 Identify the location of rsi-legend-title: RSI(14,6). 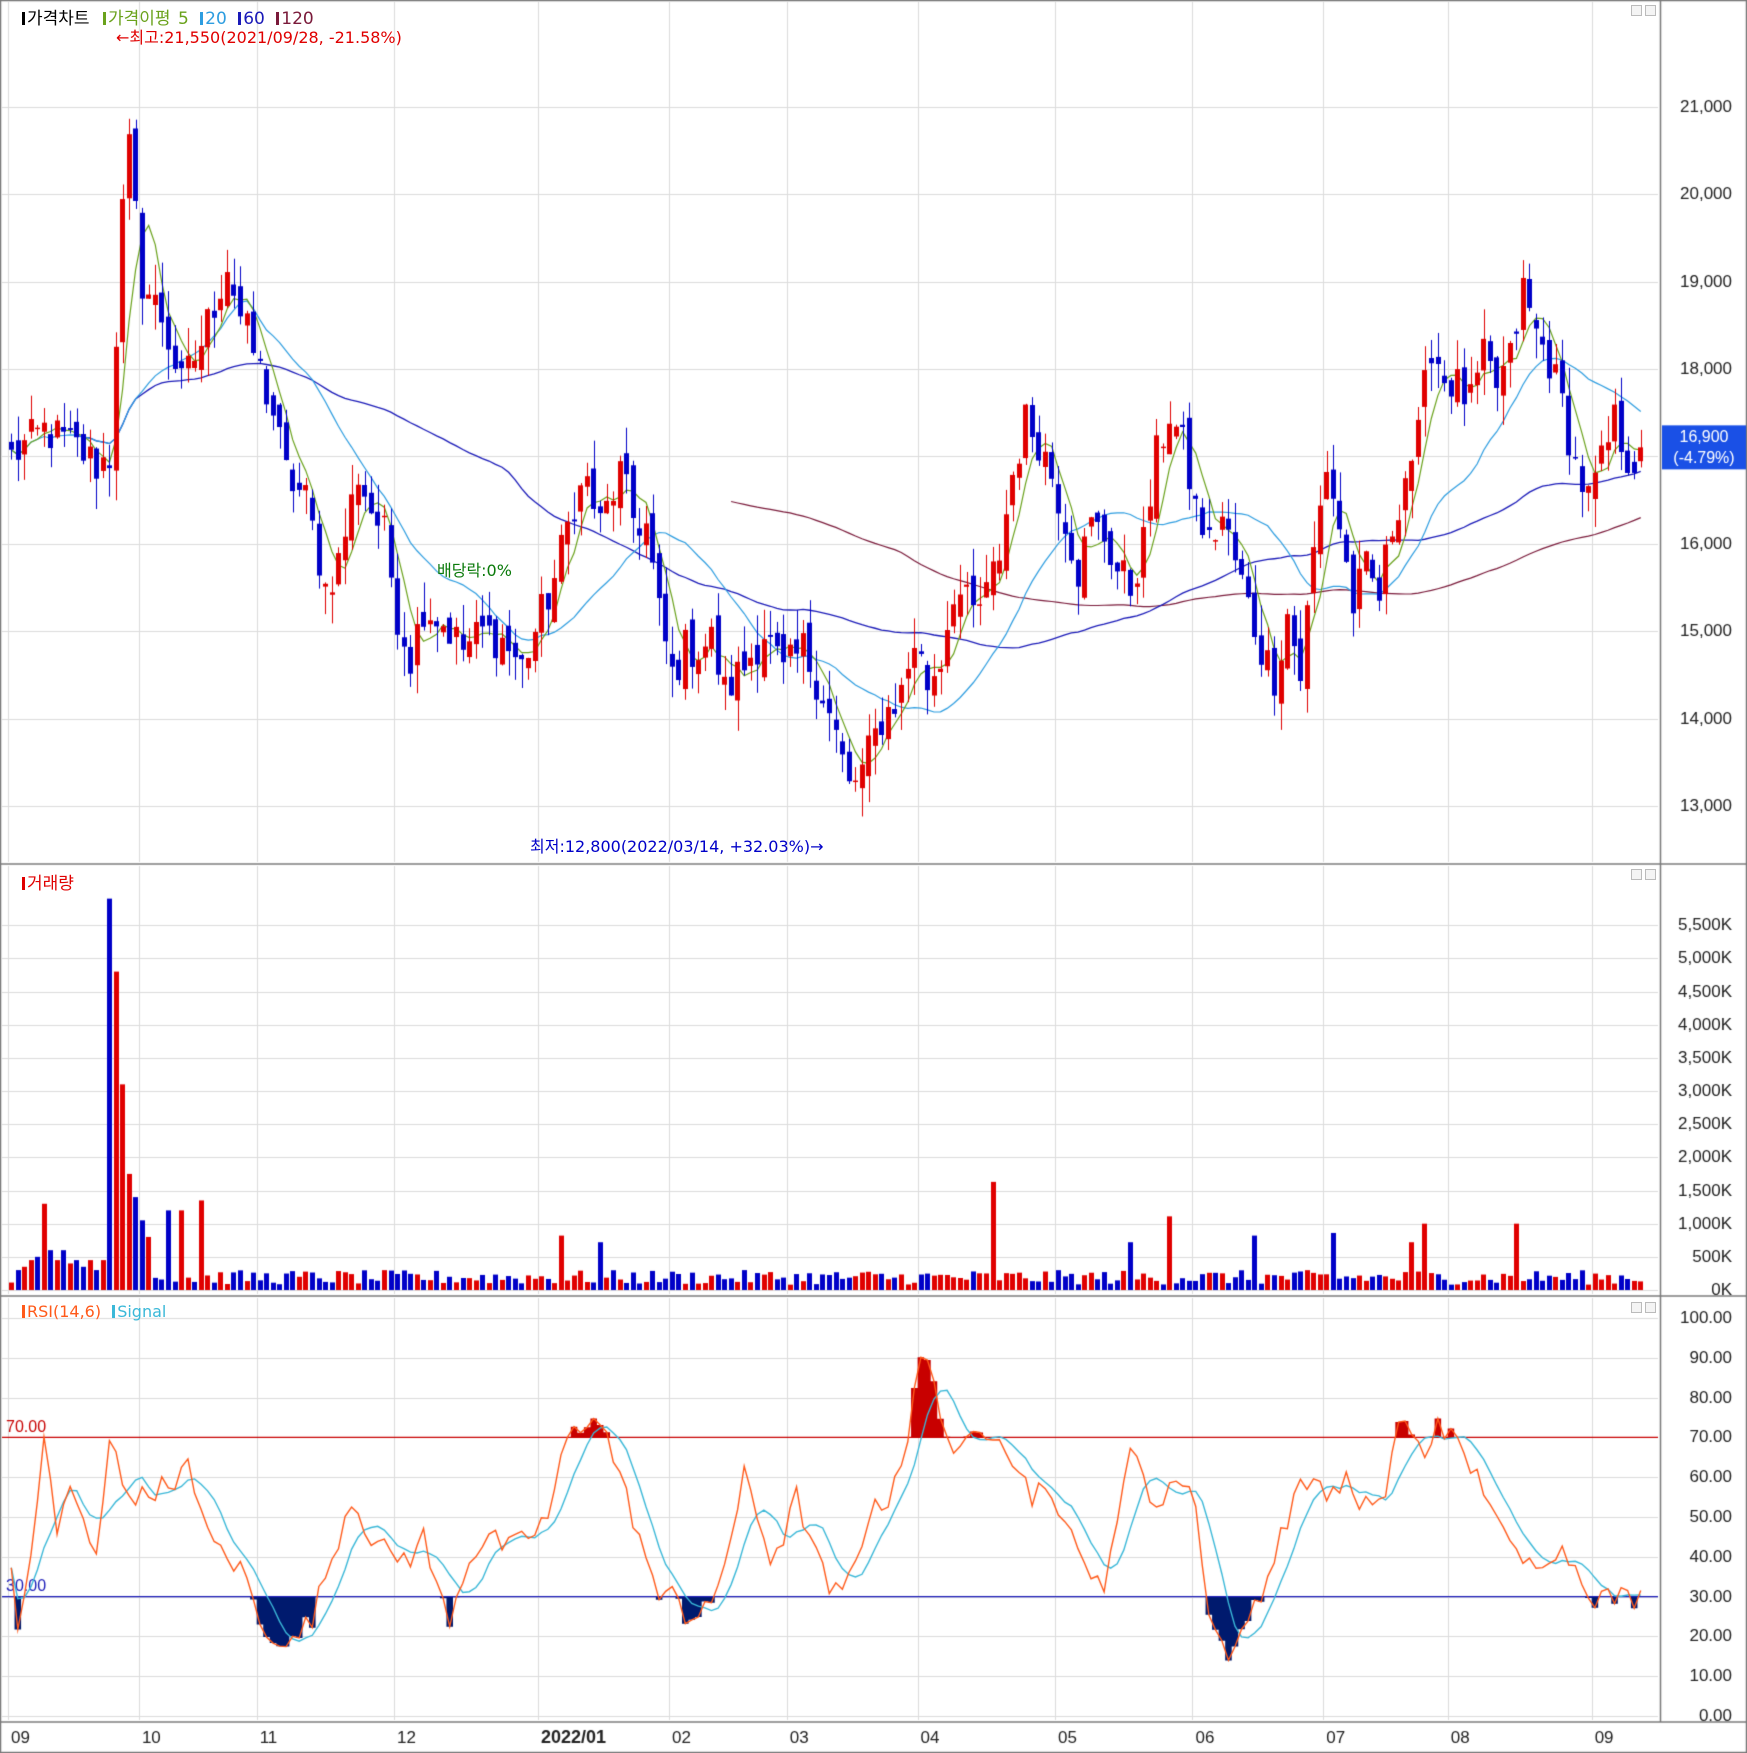
(64, 1311).